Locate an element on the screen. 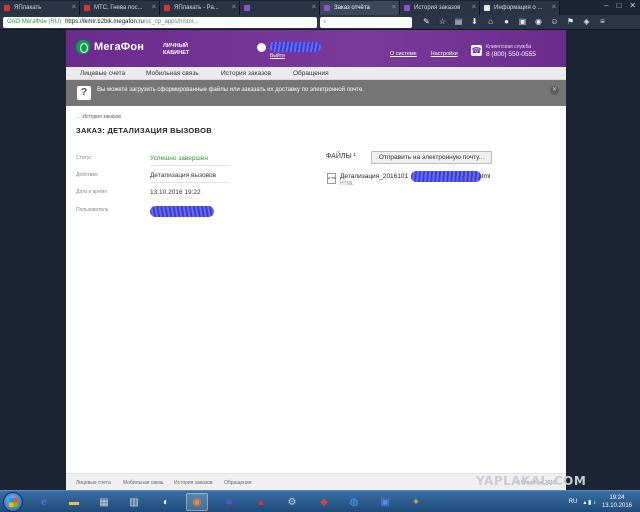 Image resolution: width=640 pixels, height=512 pixels. action-label: Действие is located at coordinates (87, 175).